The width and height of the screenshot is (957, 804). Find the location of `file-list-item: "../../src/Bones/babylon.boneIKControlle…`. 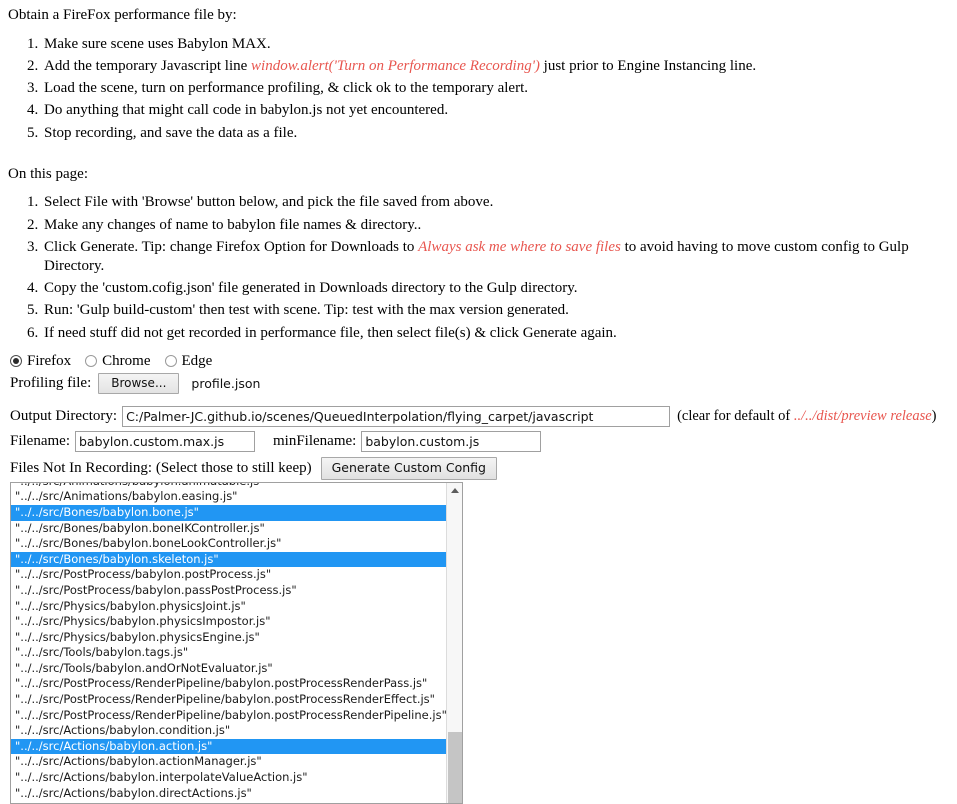

file-list-item: "../../src/Bones/babylon.boneIKControlle… is located at coordinates (229, 529).